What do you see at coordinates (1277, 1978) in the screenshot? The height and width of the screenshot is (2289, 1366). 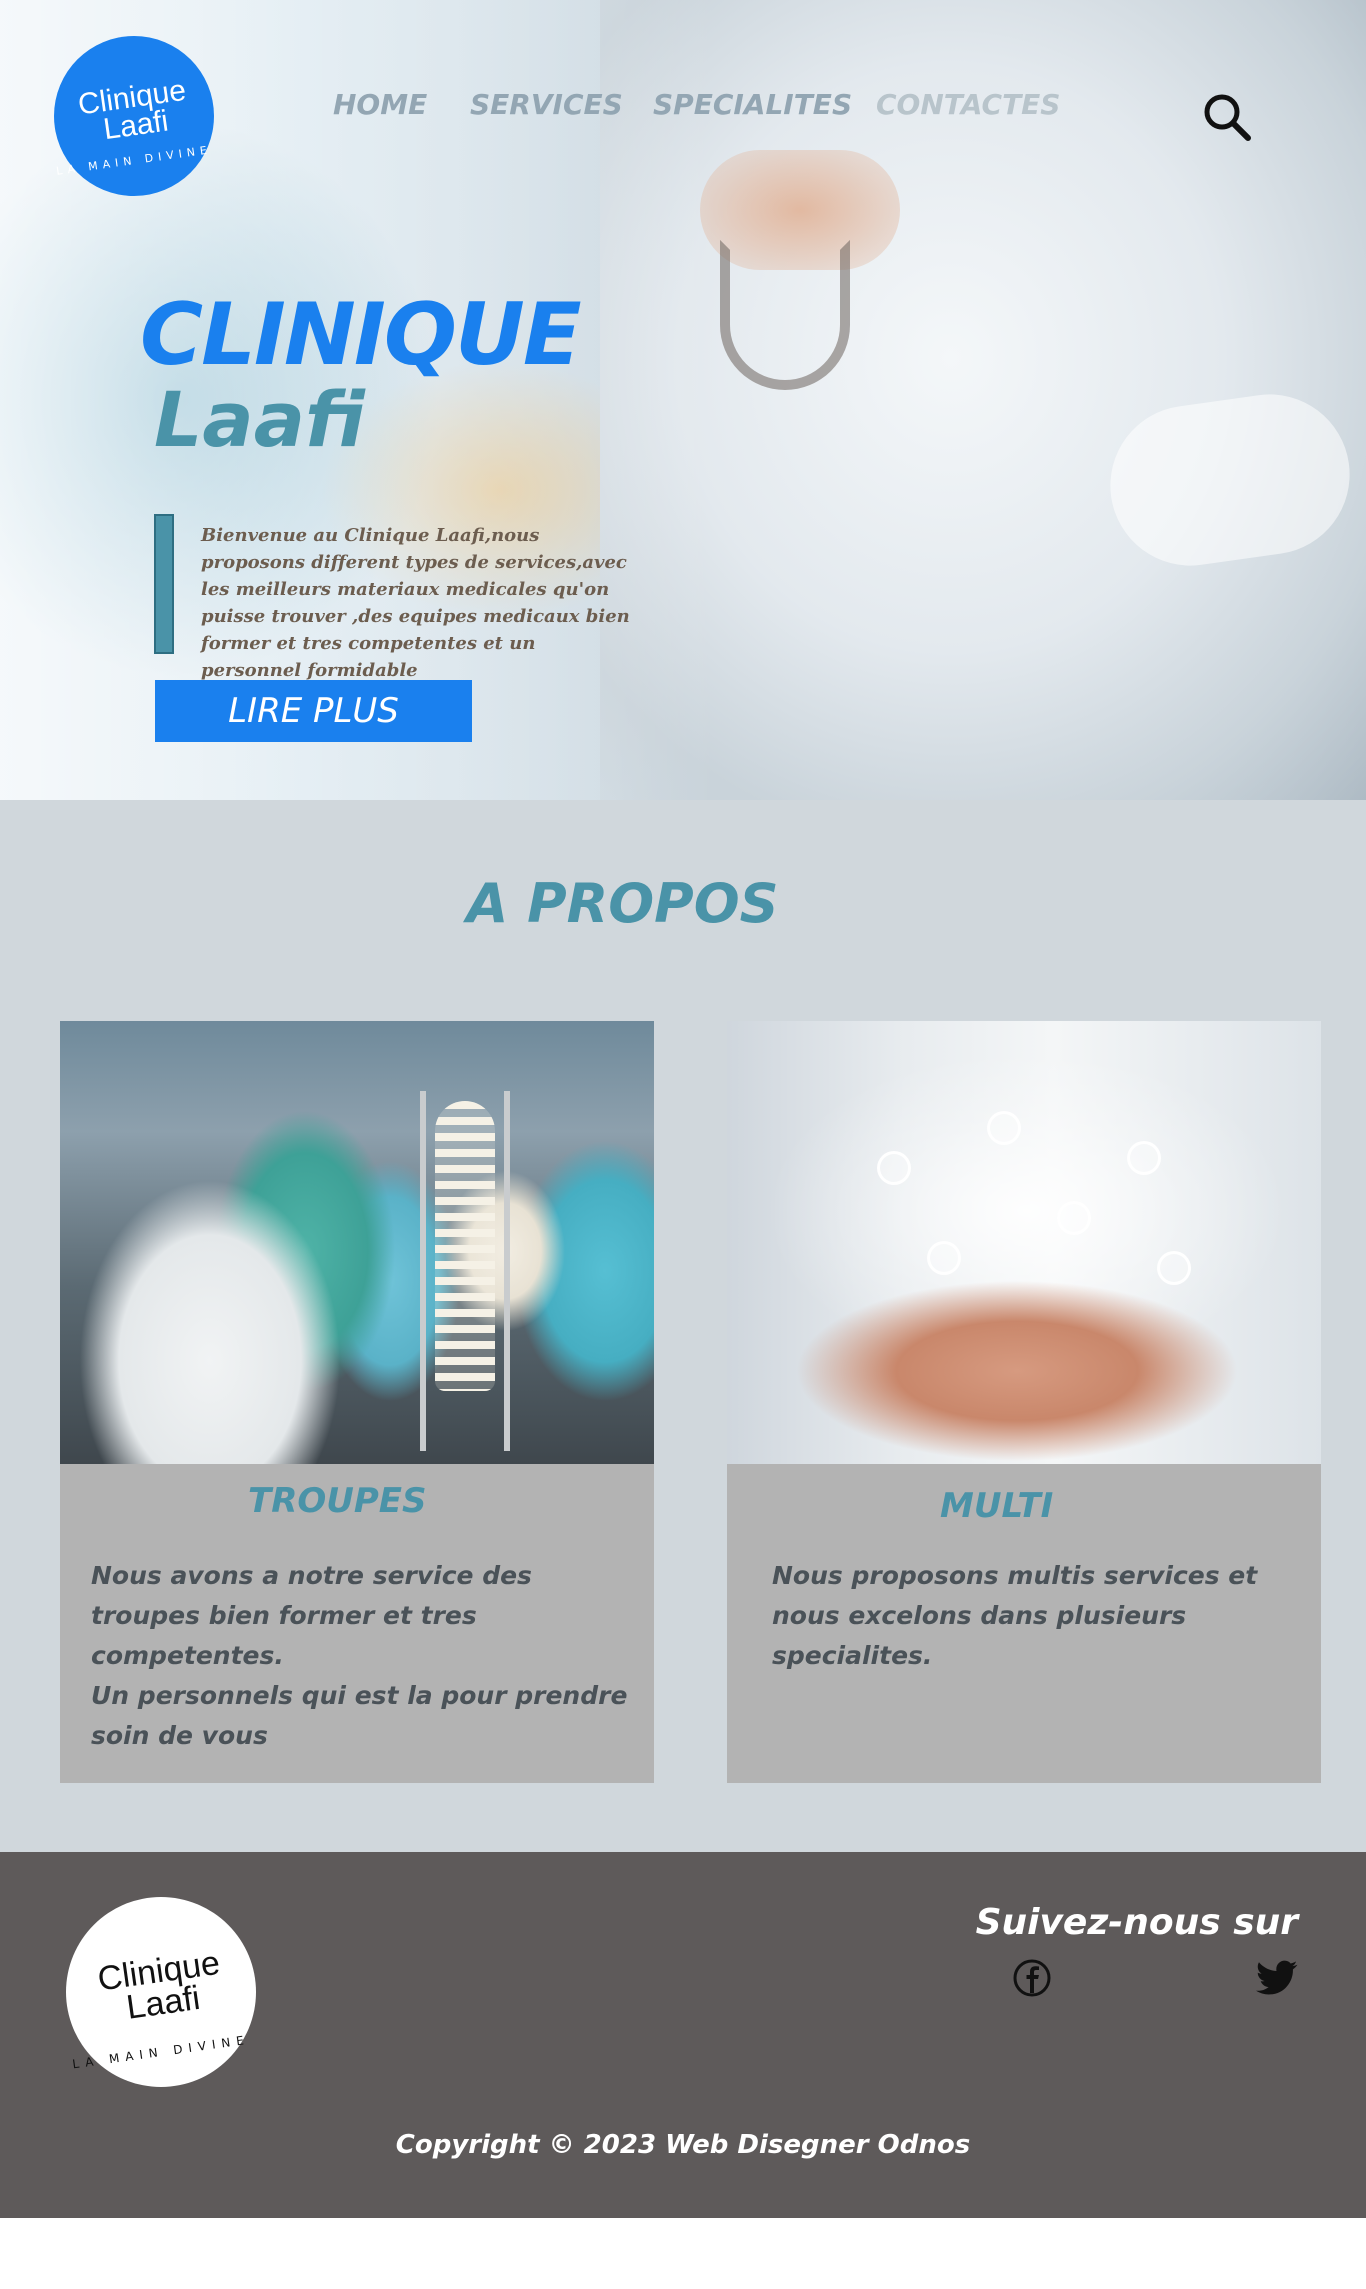 I see `twitter-icon` at bounding box center [1277, 1978].